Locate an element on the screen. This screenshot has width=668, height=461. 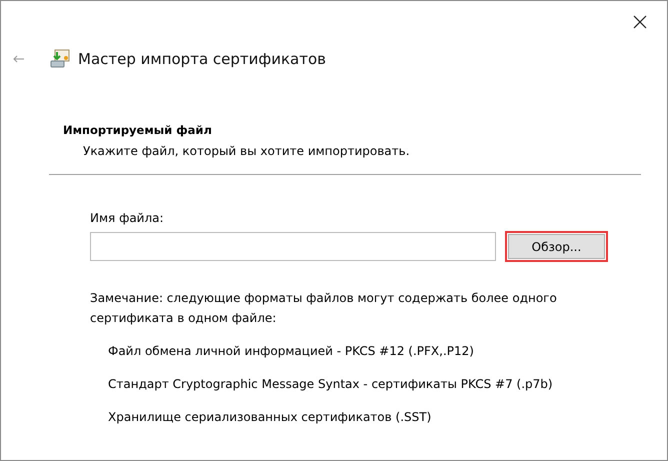
back-arrow-icon is located at coordinates (18, 59).